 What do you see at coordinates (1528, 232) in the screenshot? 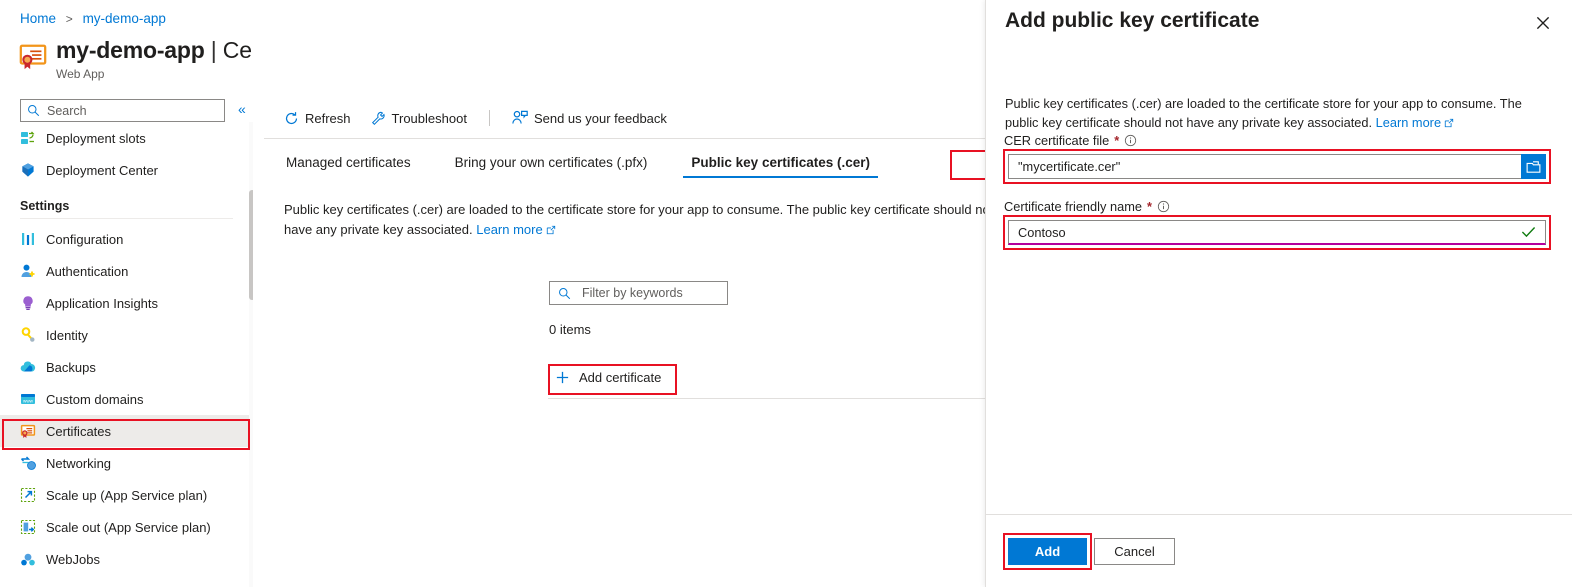
I see `checkmark-icon` at bounding box center [1528, 232].